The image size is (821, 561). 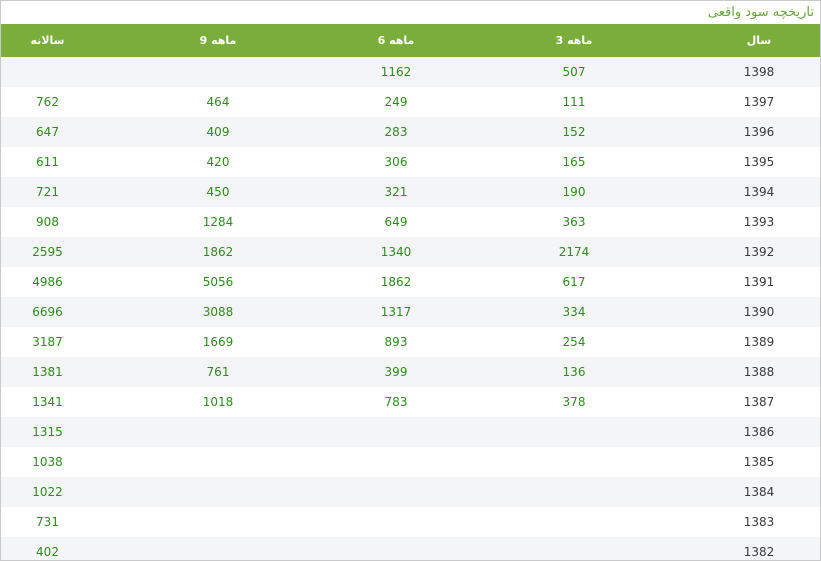 I want to click on table-row: 1381 761 399 136 1388, so click(x=410, y=372).